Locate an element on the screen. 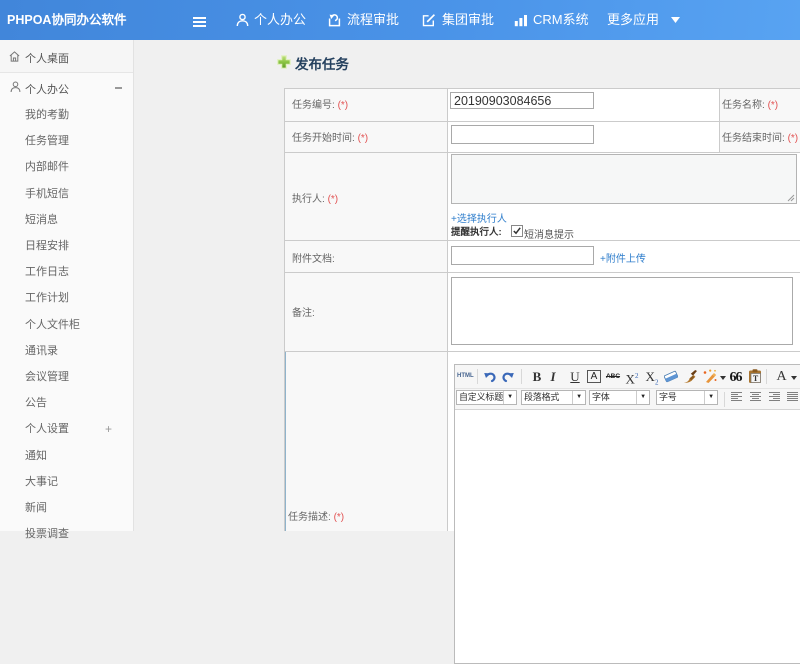 The height and width of the screenshot is (664, 800). svg-text: T is located at coordinates (755, 378).